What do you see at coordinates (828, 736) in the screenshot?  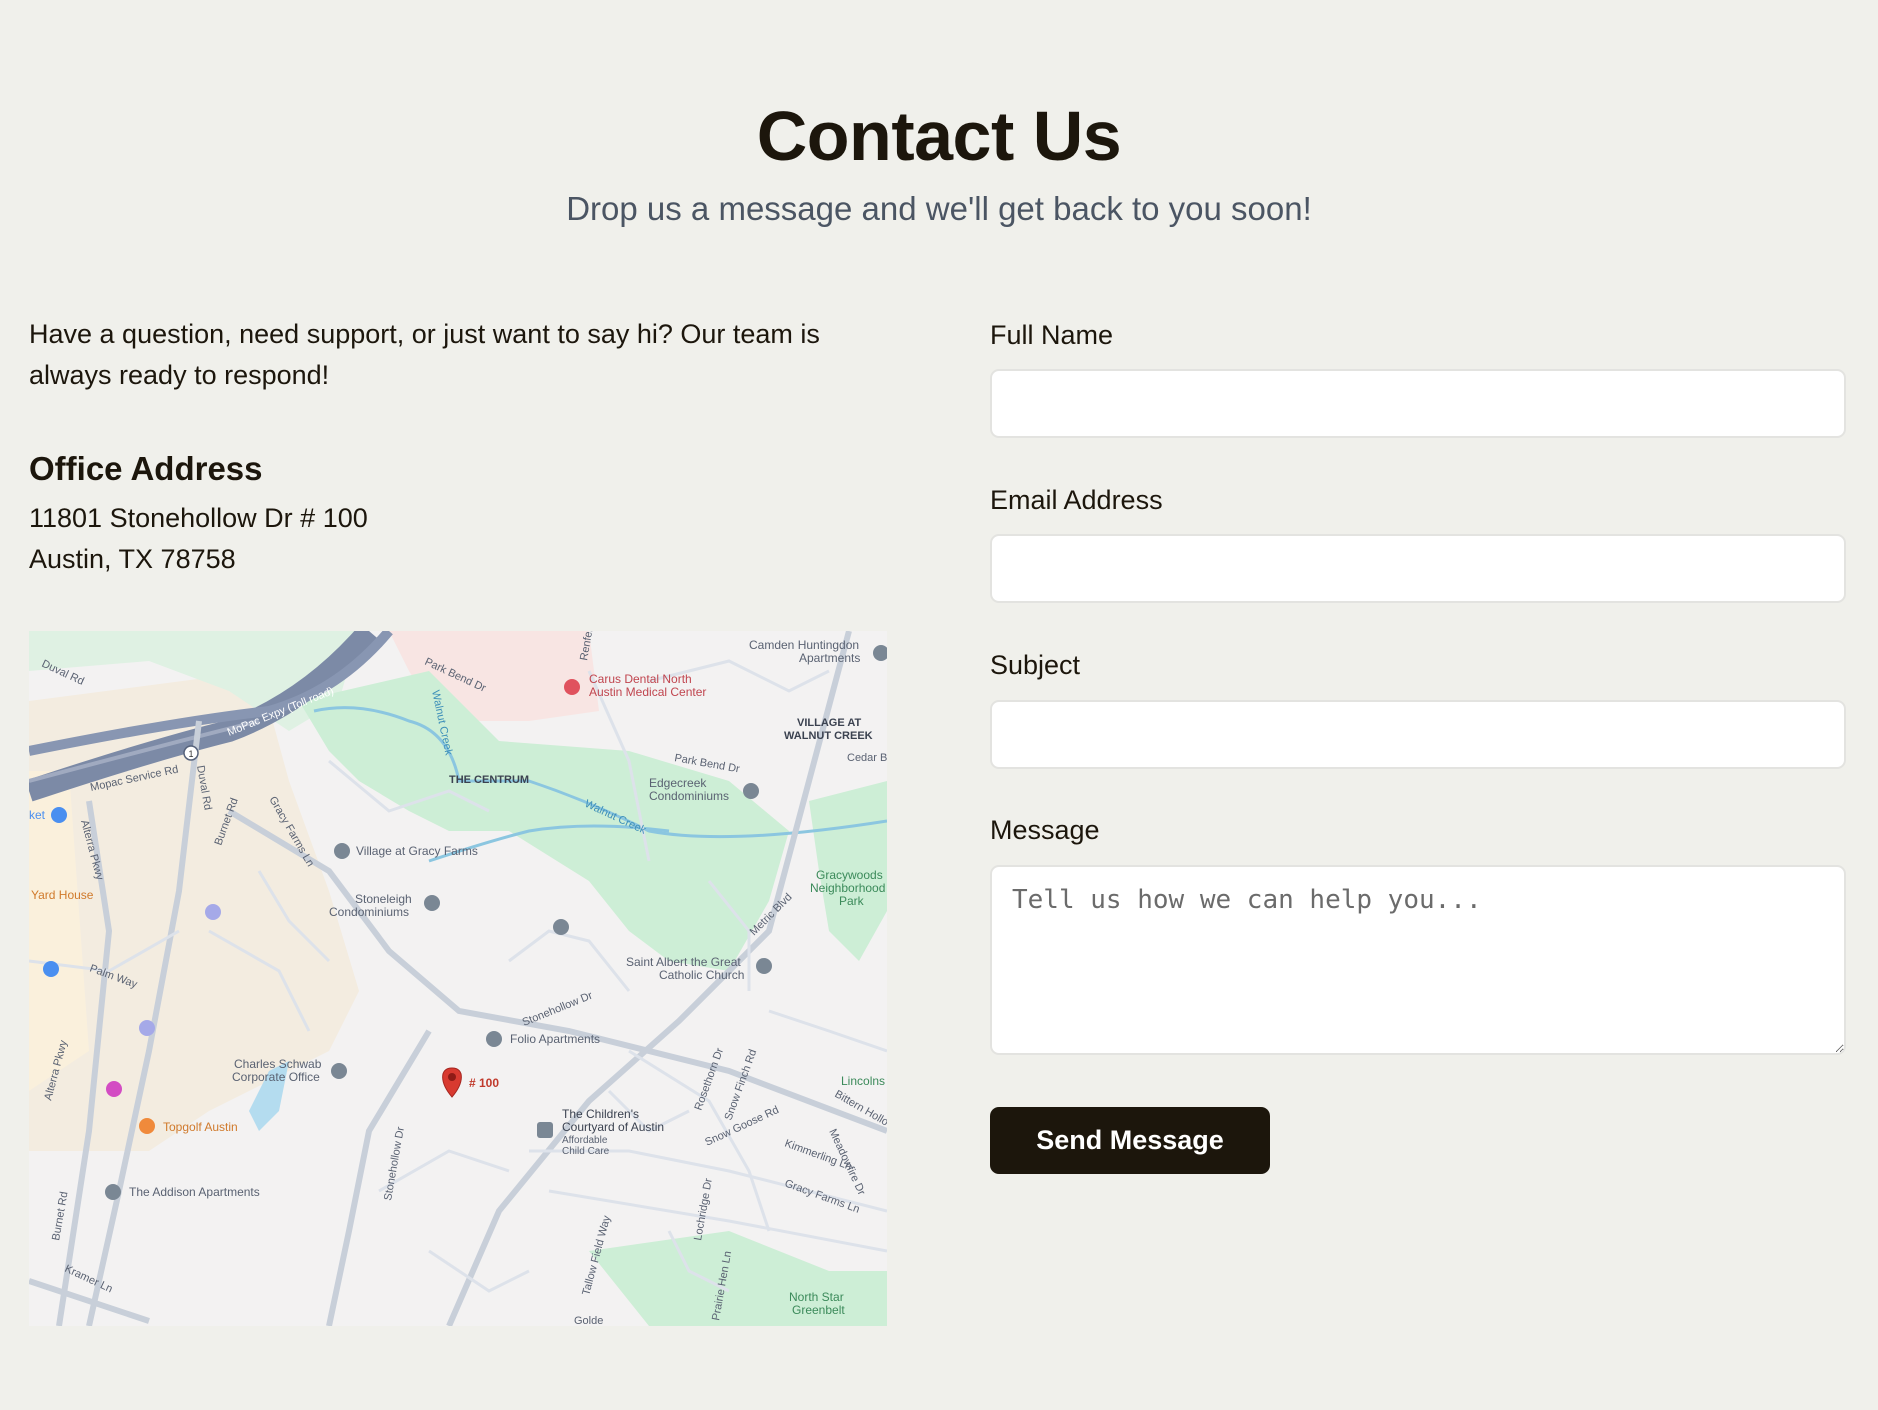 I see `neighborhood-label: WALNUT CREEK` at bounding box center [828, 736].